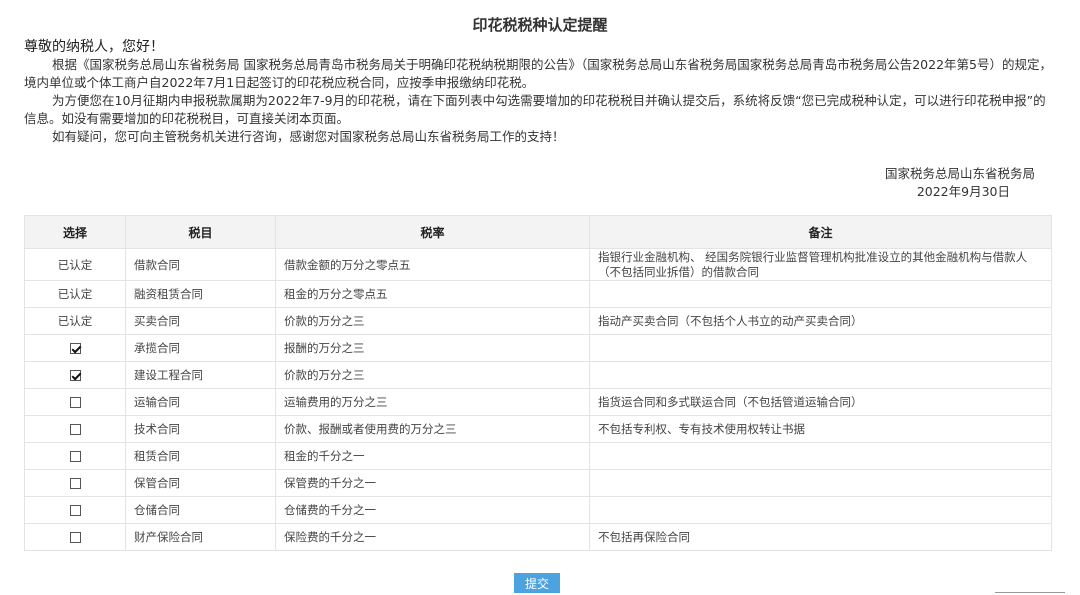 Image resolution: width=1080 pixels, height=595 pixels. What do you see at coordinates (432, 264) in the screenshot?
I see `tax-rate-cell: 借款金额的万分之零点五` at bounding box center [432, 264].